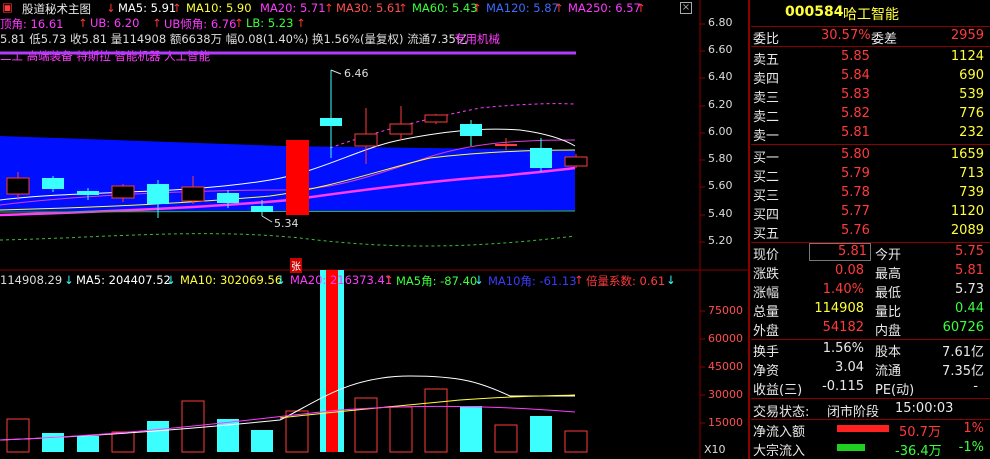  I want to click on vol-unit: X10, so click(715, 449).